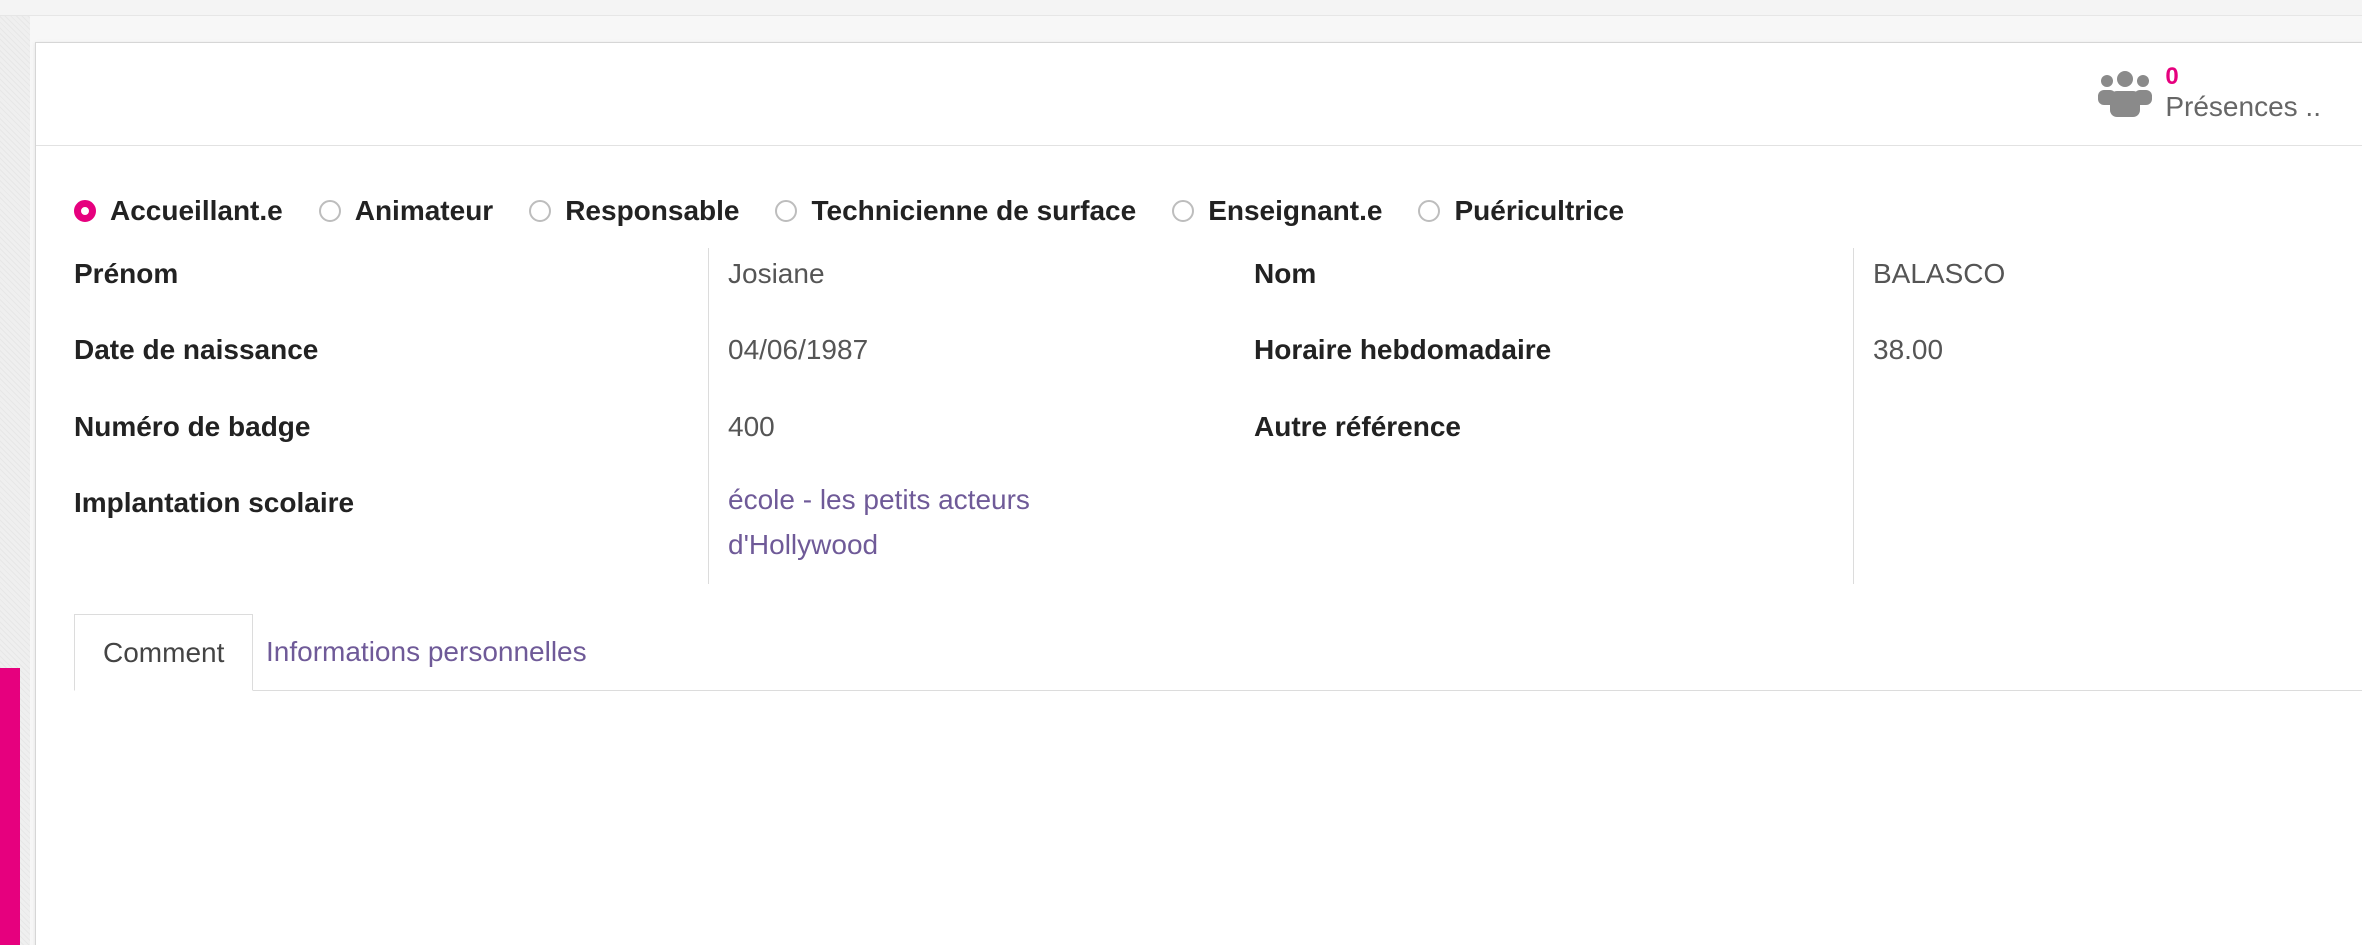  What do you see at coordinates (1403, 349) in the screenshot?
I see `weekly-hours-label: Horaire hebdomadaire` at bounding box center [1403, 349].